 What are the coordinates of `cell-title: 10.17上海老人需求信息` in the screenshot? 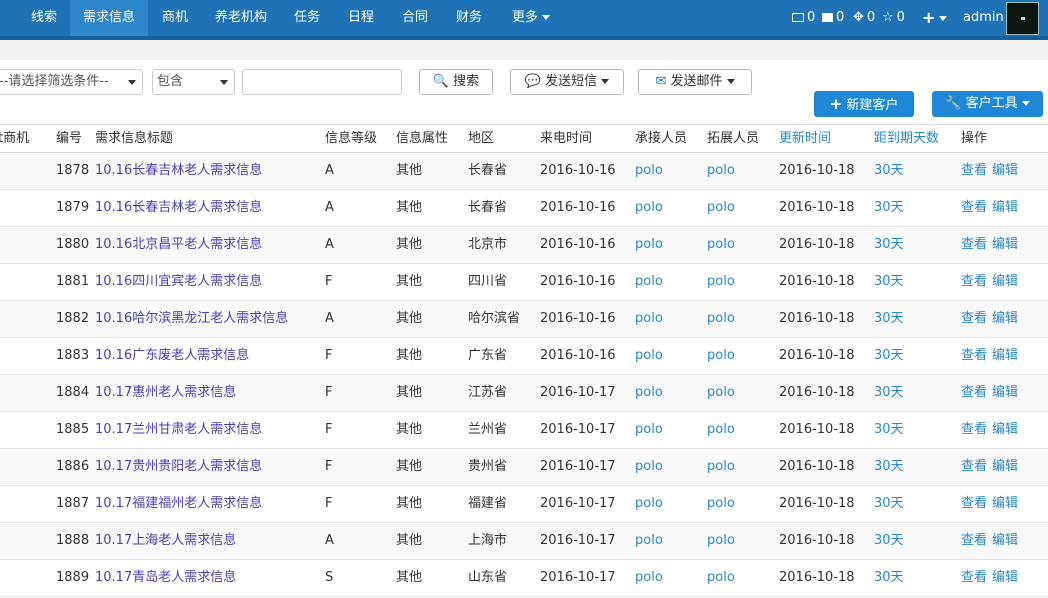 It's located at (165, 541).